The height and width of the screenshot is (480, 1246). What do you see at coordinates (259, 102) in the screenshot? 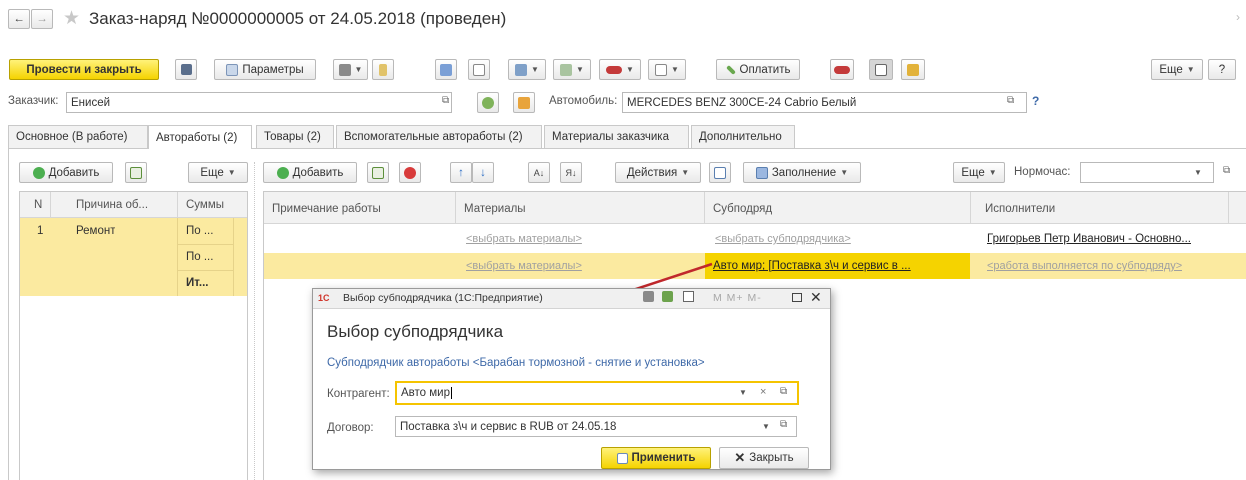
I see `customer-field: Енисей` at bounding box center [259, 102].